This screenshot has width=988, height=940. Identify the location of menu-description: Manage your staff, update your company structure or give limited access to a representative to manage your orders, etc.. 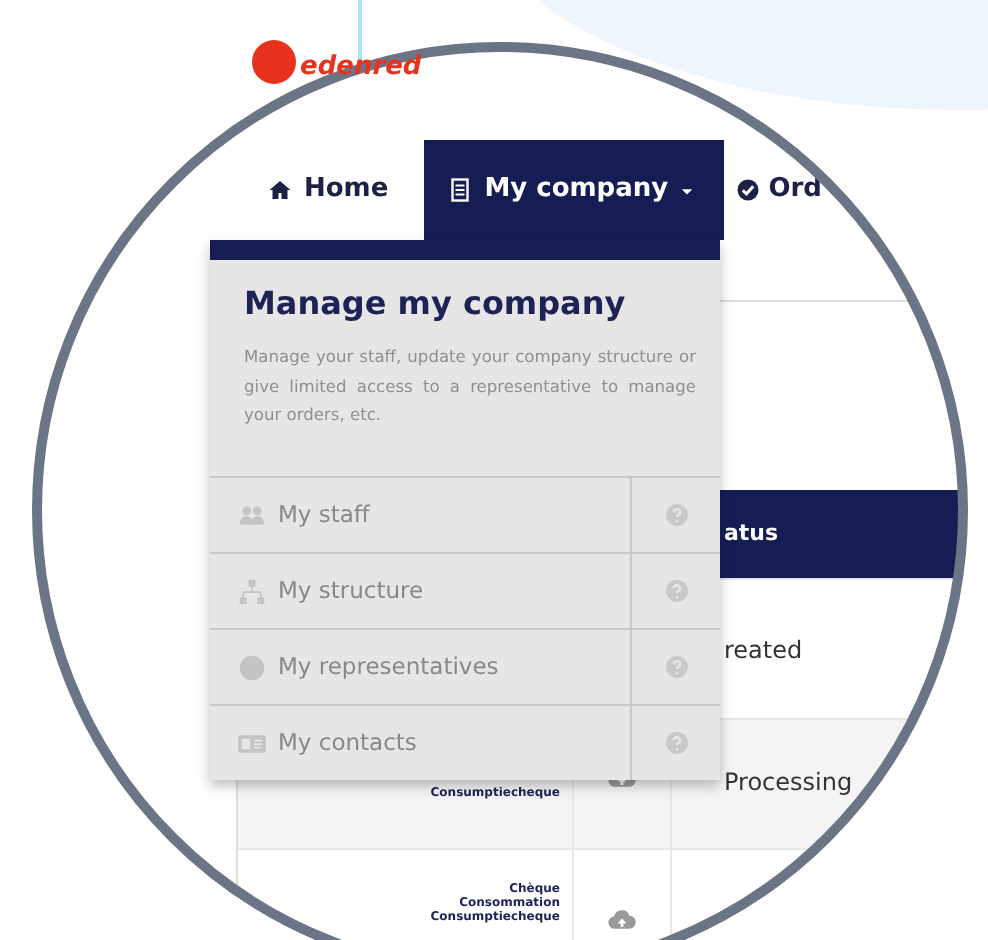
(470, 386).